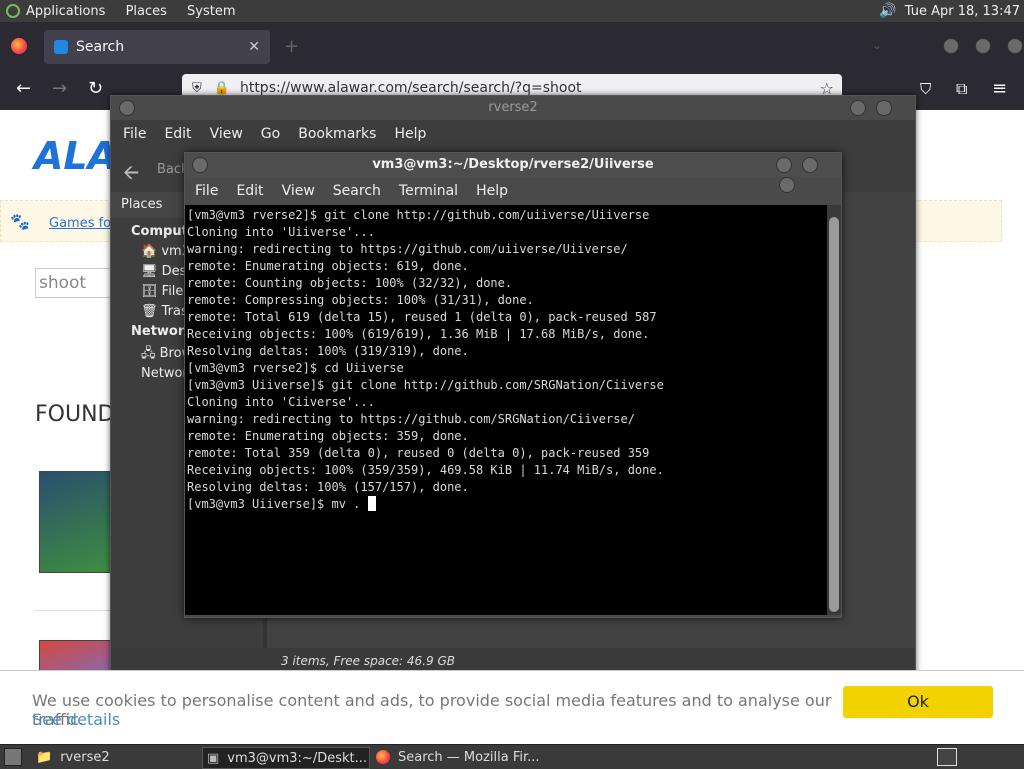  I want to click on applications-menu: Applications, so click(65, 11).